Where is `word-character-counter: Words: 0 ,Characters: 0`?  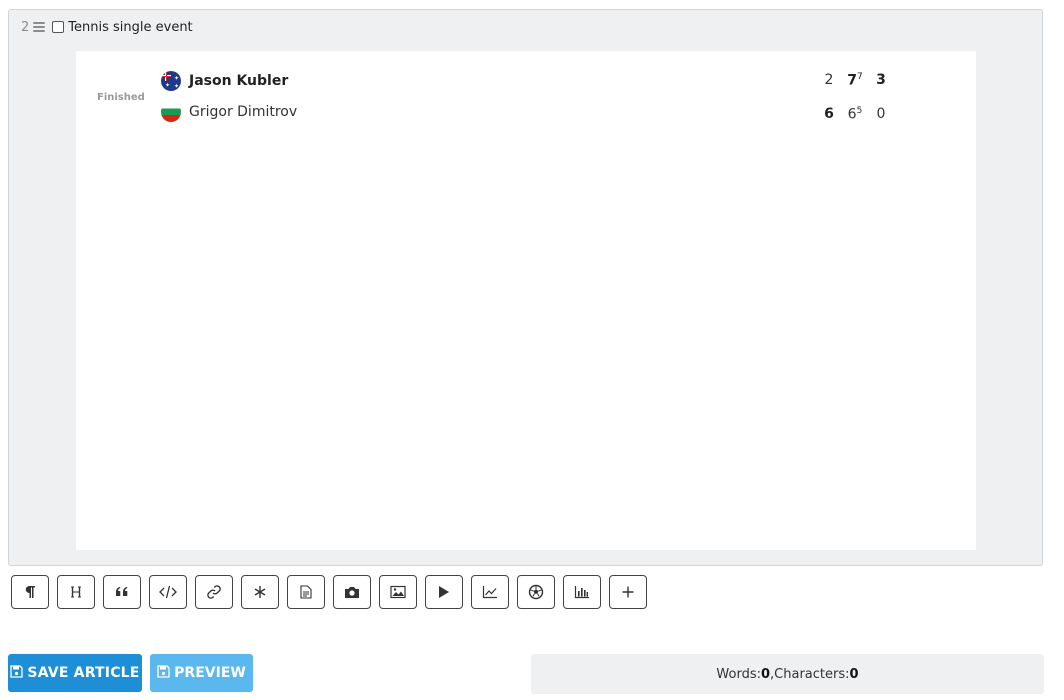
word-character-counter: Words: 0 ,Characters: 0 is located at coordinates (787, 674).